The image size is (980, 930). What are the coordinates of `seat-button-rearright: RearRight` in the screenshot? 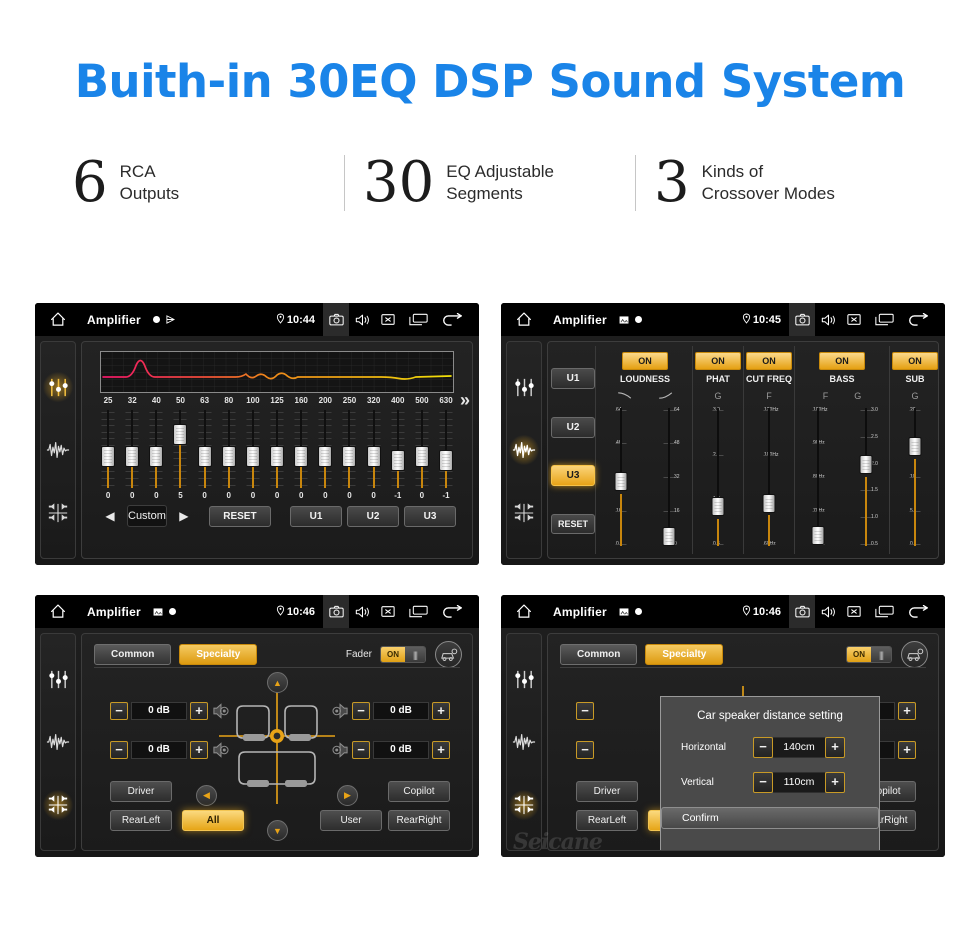 It's located at (419, 820).